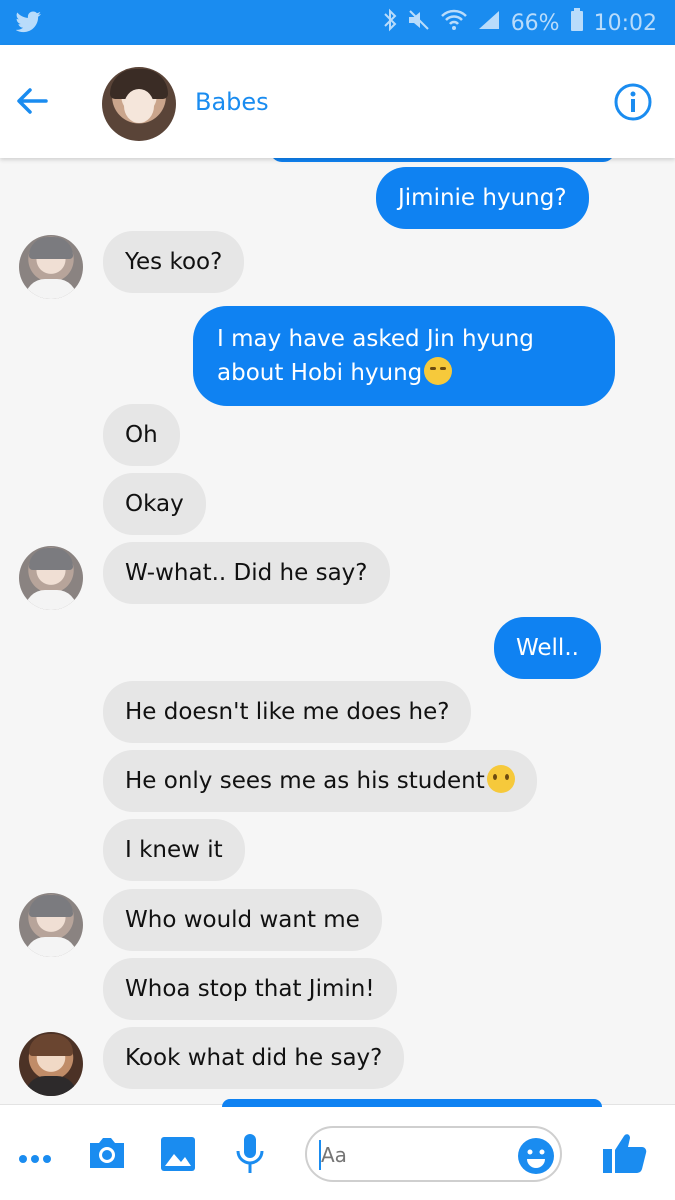  What do you see at coordinates (500, 779) in the screenshot?
I see `worried-emoji-icon` at bounding box center [500, 779].